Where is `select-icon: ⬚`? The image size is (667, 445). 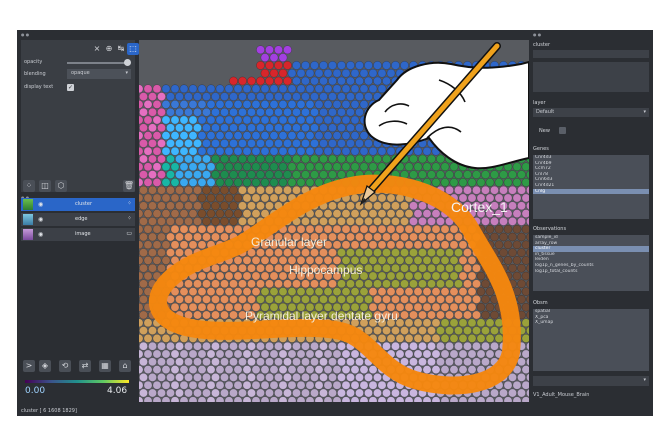
select-icon: ⬚ is located at coordinates (133, 49).